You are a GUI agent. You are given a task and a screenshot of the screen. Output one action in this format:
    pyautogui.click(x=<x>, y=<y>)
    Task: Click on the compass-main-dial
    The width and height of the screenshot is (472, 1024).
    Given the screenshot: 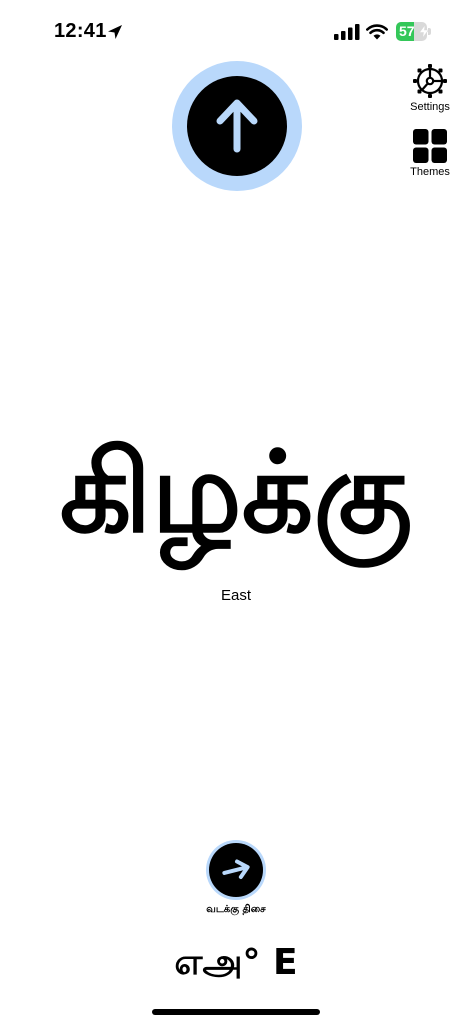 What is the action you would take?
    pyautogui.click(x=237, y=126)
    